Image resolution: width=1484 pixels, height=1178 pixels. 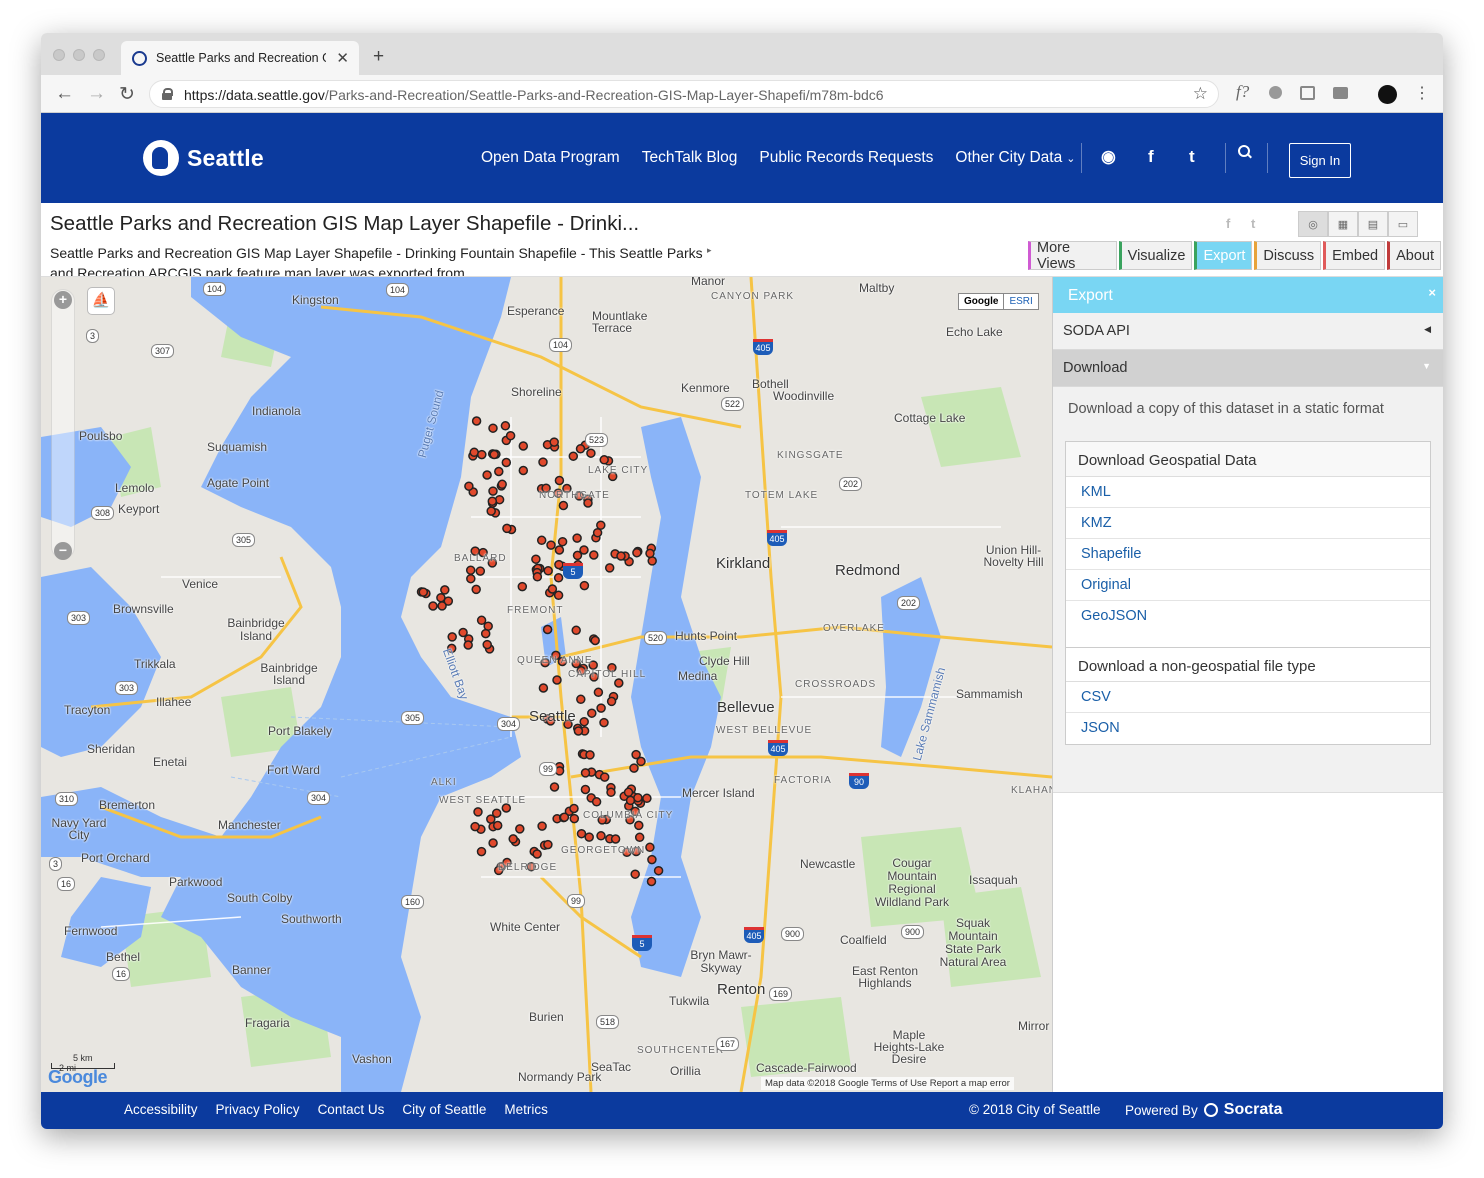 I want to click on footer-link-city-of-seattle: City of Seattle, so click(x=444, y=1109).